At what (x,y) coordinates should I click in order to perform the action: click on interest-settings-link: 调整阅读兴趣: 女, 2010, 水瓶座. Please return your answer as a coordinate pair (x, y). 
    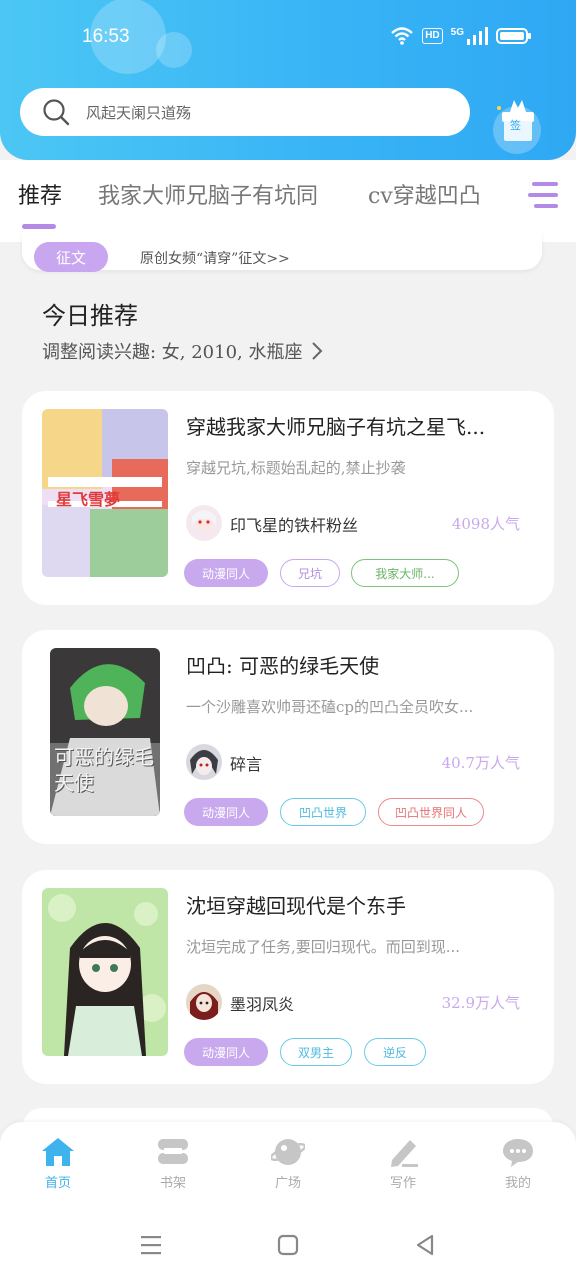
    Looking at the image, I should click on (184, 351).